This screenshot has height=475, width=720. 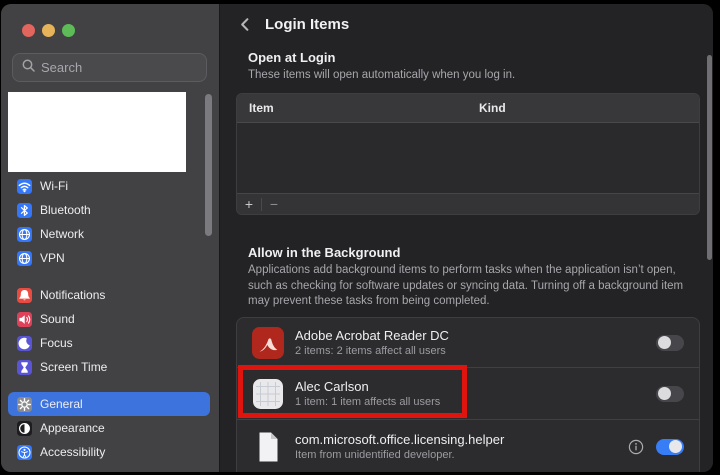 I want to click on sound-speaker-icon, so click(x=24, y=319).